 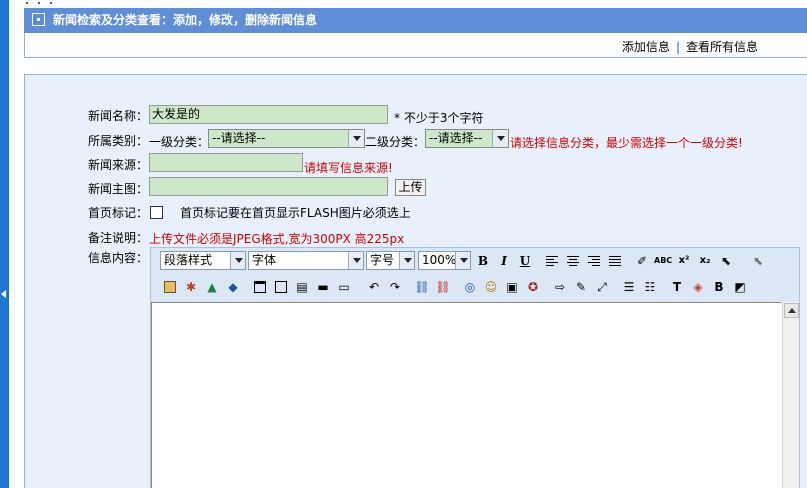 What do you see at coordinates (382, 260) in the screenshot?
I see `font-size-value: 字号` at bounding box center [382, 260].